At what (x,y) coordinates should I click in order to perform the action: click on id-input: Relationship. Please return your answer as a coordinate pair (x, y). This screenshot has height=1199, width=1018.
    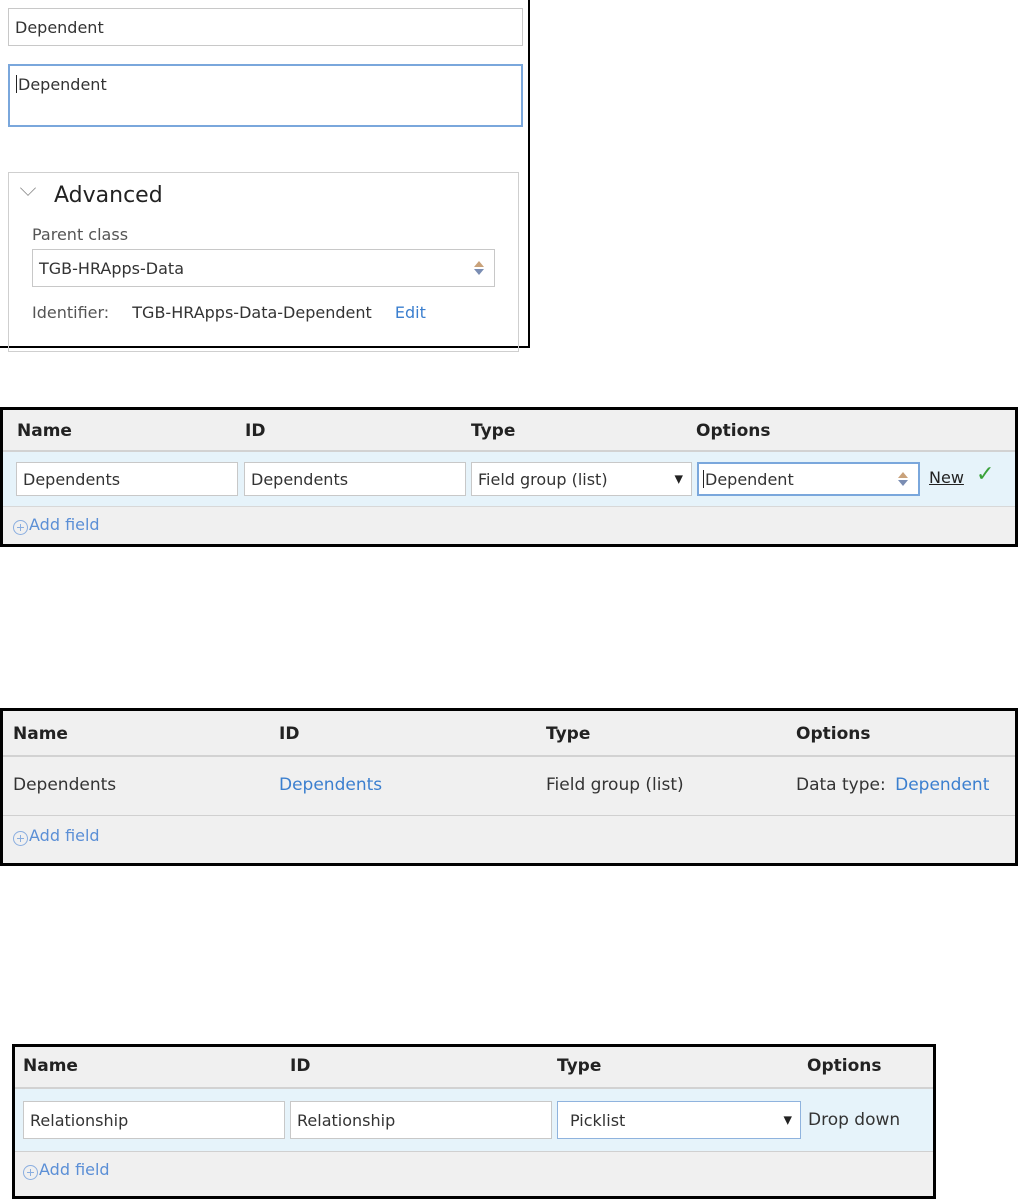
    Looking at the image, I should click on (421, 1120).